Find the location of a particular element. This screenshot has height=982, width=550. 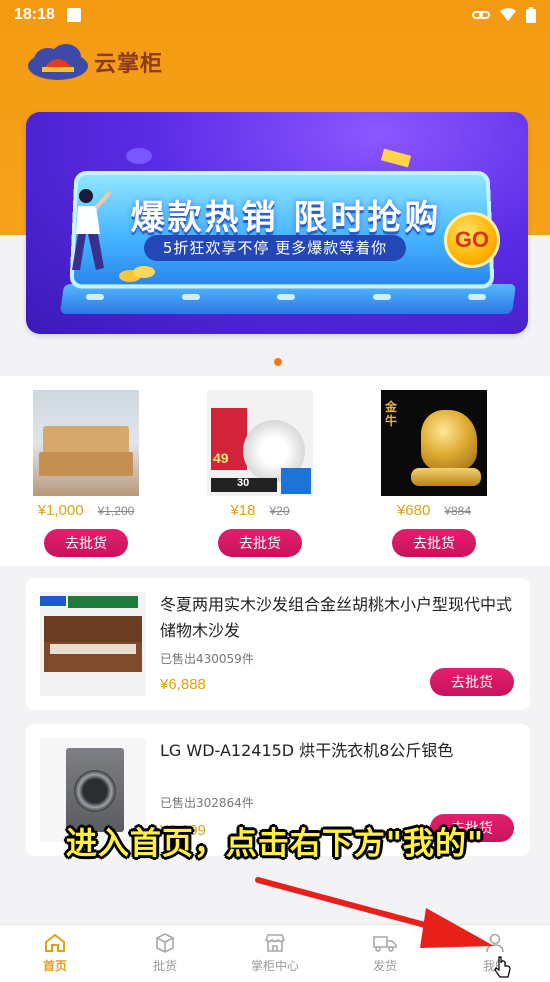

tutorial-caption: 进入首页，点击右下方"我的" is located at coordinates (275, 844).